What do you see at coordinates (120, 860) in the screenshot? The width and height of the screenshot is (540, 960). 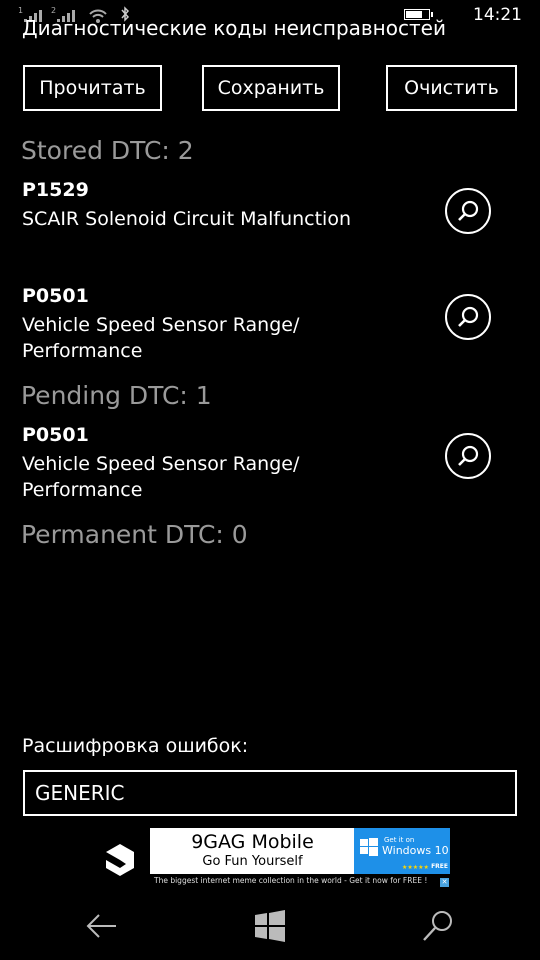 I see `9gag-logo-icon` at bounding box center [120, 860].